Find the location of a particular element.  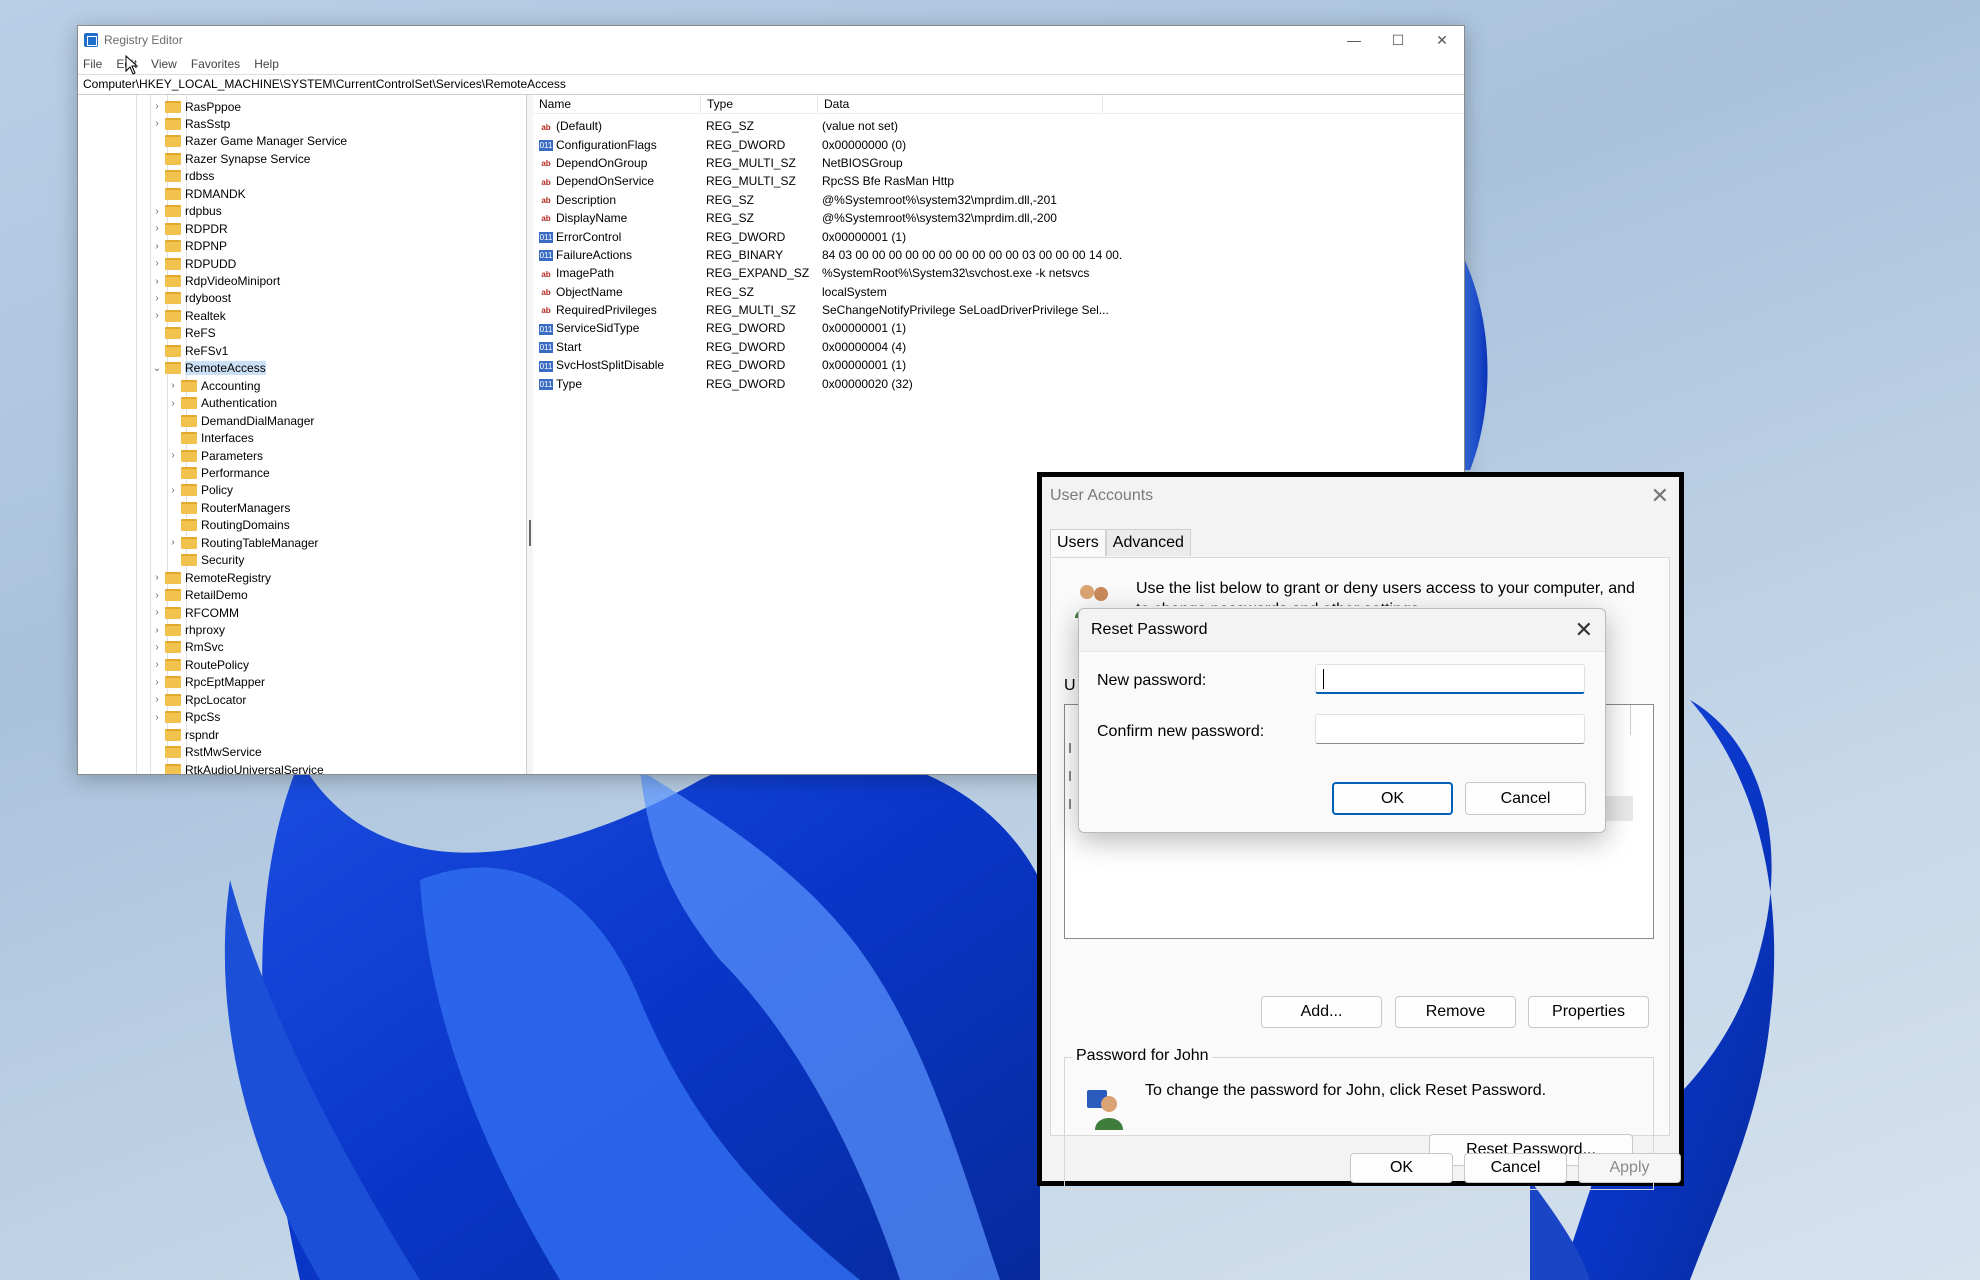

tree-item: › RpcLocator is located at coordinates (198, 699).